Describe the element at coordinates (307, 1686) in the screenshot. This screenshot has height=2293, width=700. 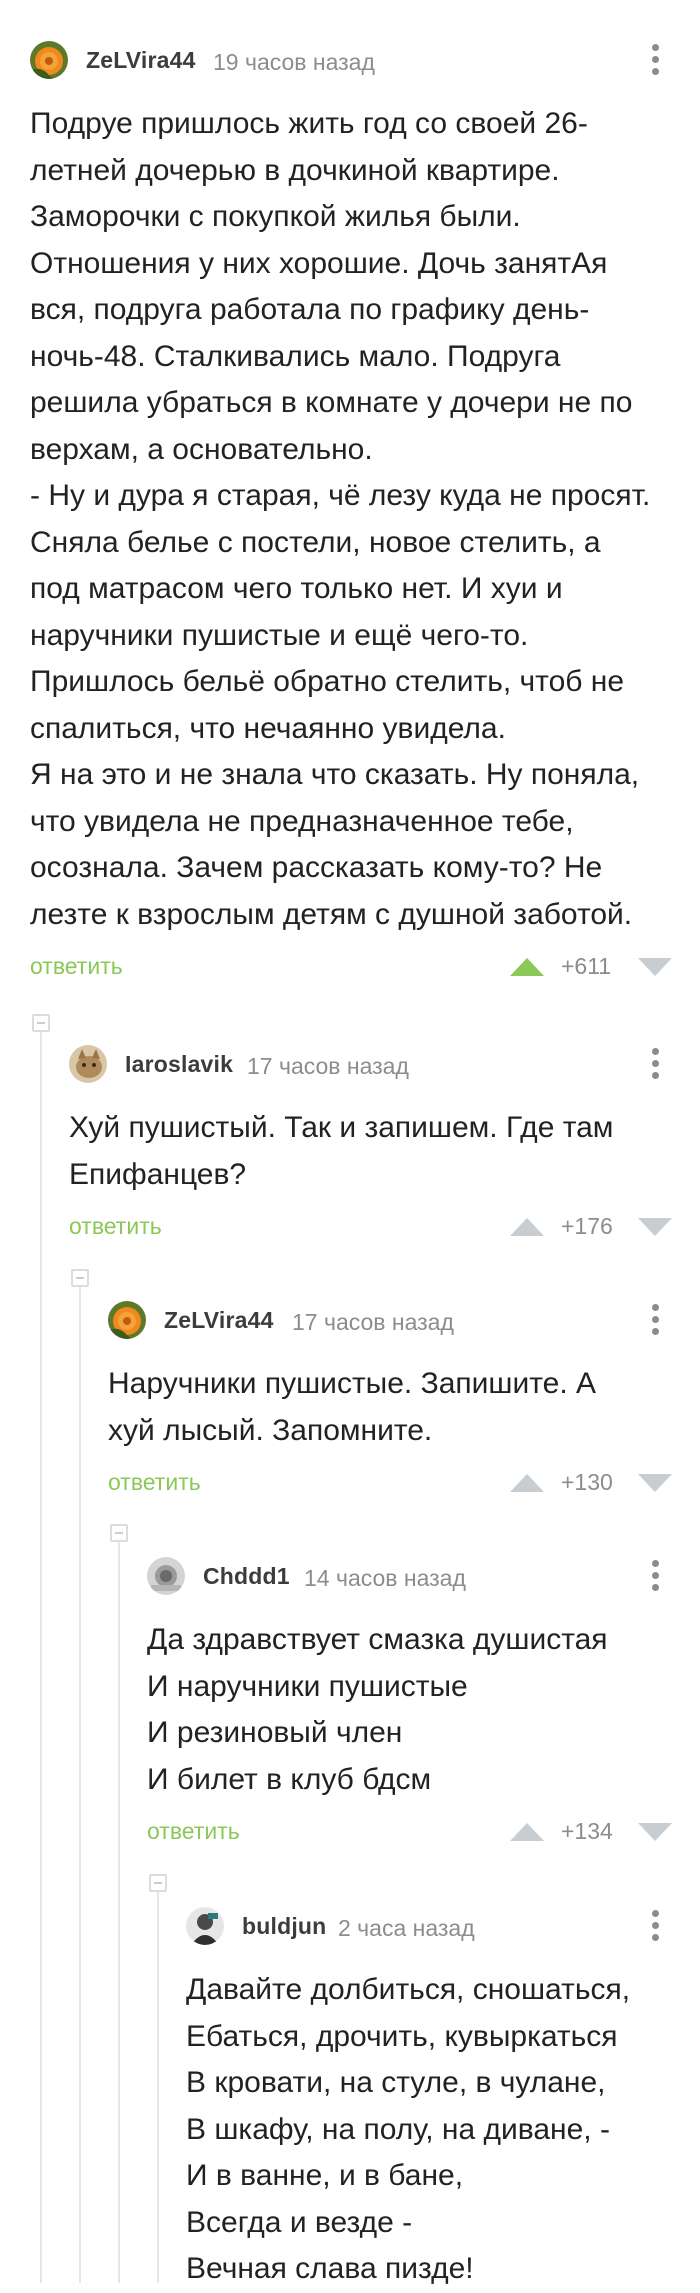
I see `comment-line: И наручники пушистые` at that location.